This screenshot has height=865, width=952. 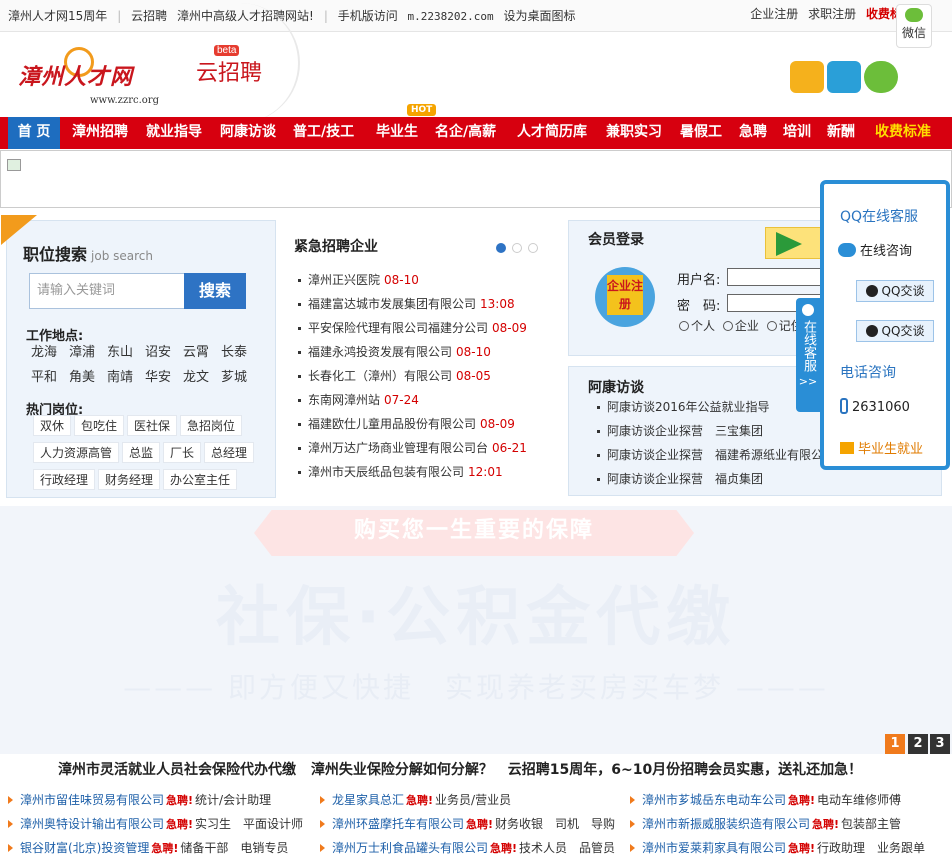 I want to click on paipai-icon, so click(x=844, y=77).